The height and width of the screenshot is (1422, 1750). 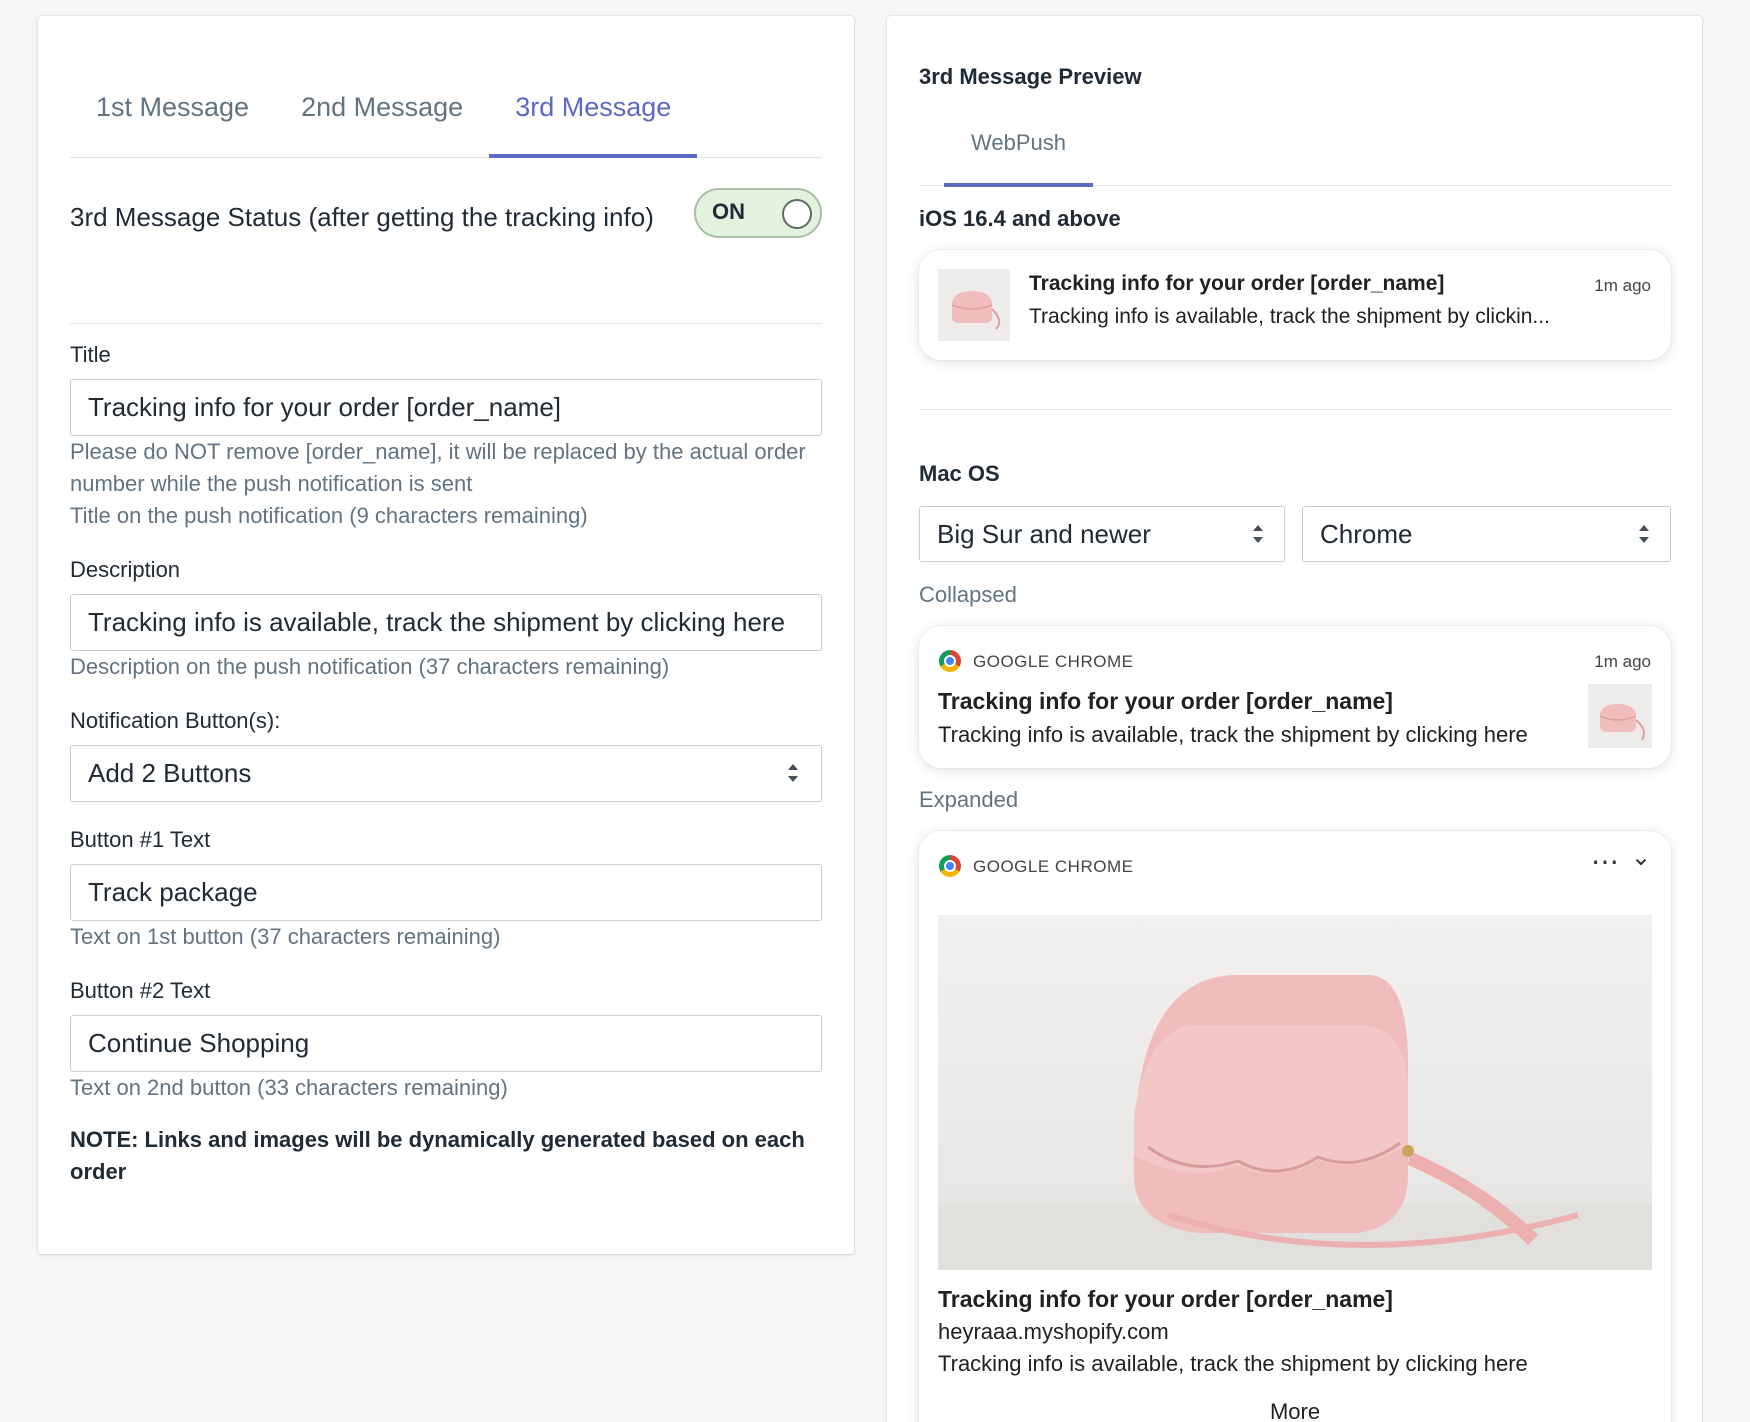 What do you see at coordinates (593, 115) in the screenshot?
I see `tab-3rd-message: 3rd Message` at bounding box center [593, 115].